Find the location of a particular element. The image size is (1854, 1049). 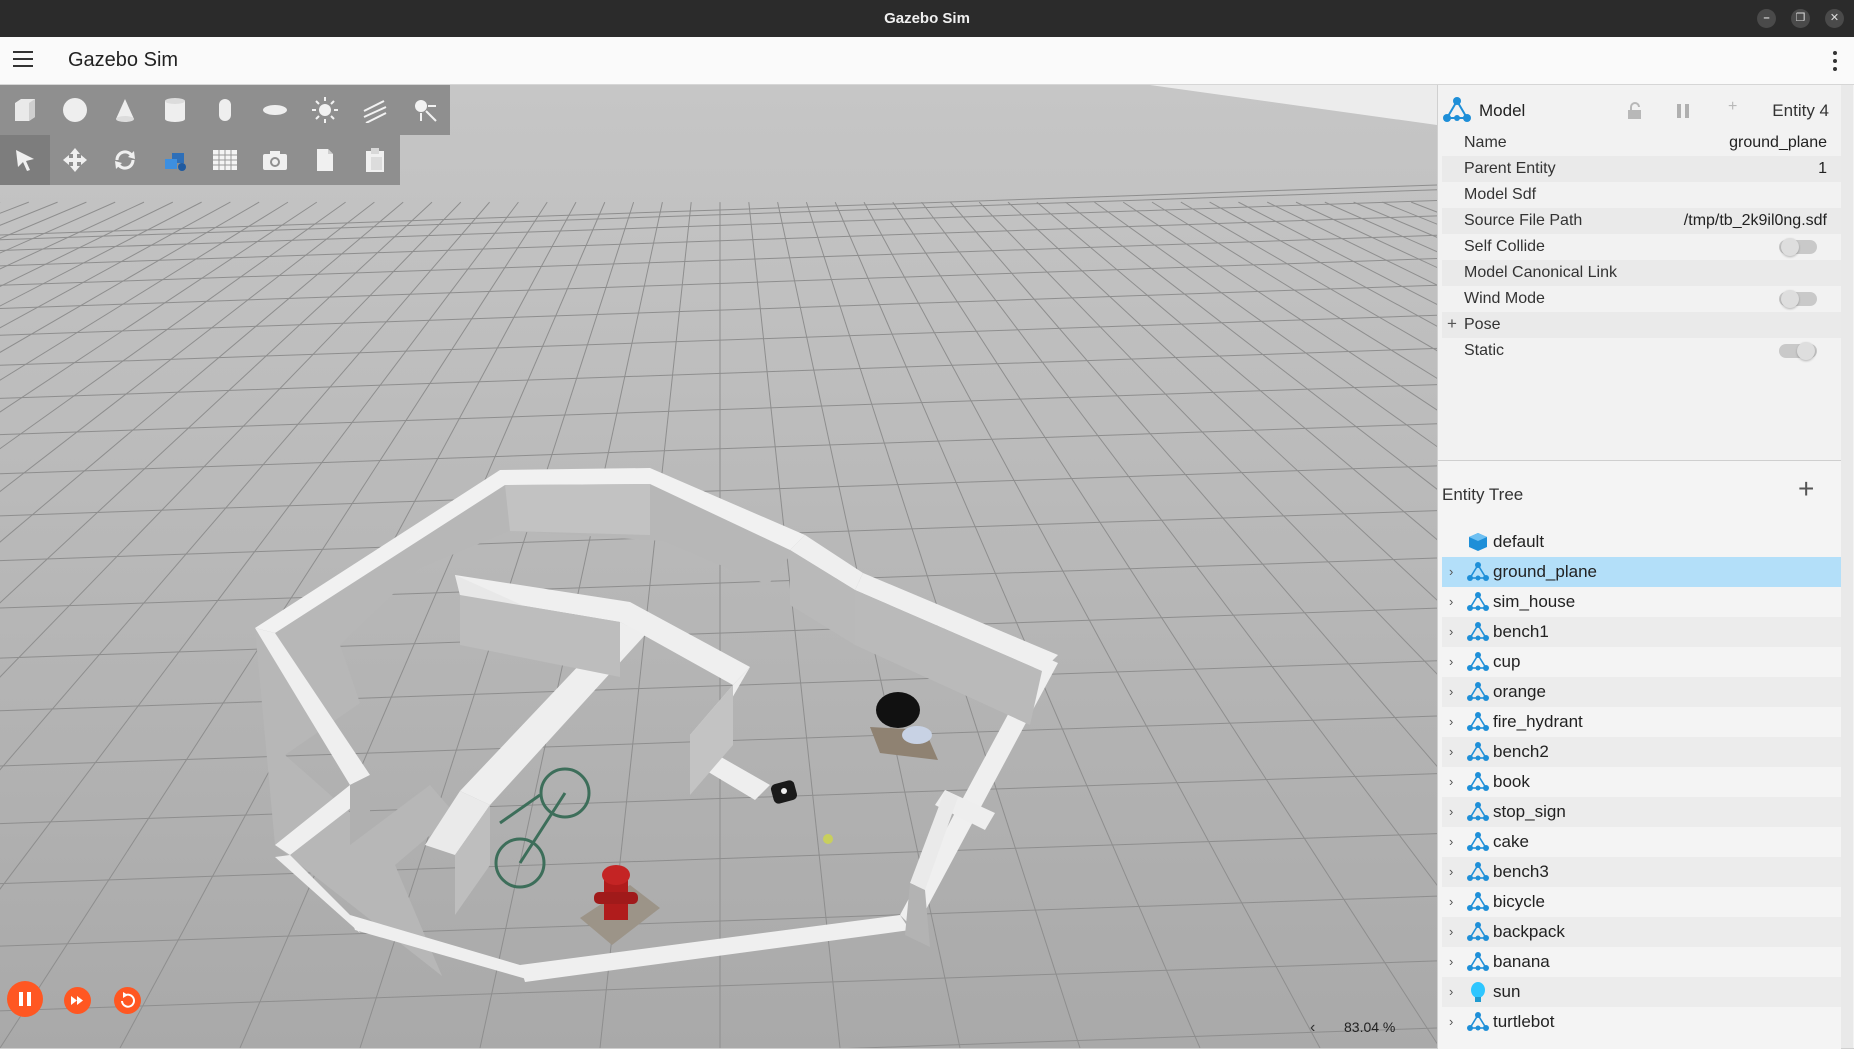

expand-icon: + is located at coordinates (1452, 324).